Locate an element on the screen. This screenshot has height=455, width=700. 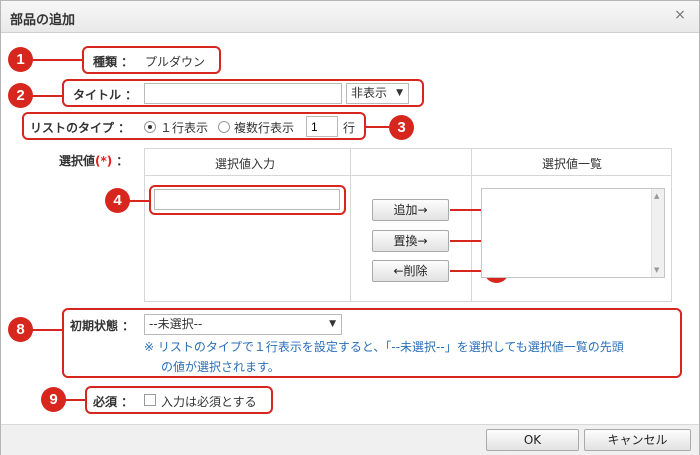
choice-list-header: 選択値一覧 is located at coordinates (572, 164).